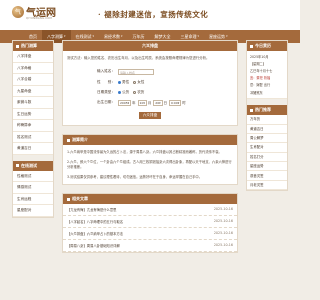 The height and width of the screenshot is (300, 320). I want to click on article-title: 【亢龙有悔】亢龙有悔是什么意思, so click(92, 210).